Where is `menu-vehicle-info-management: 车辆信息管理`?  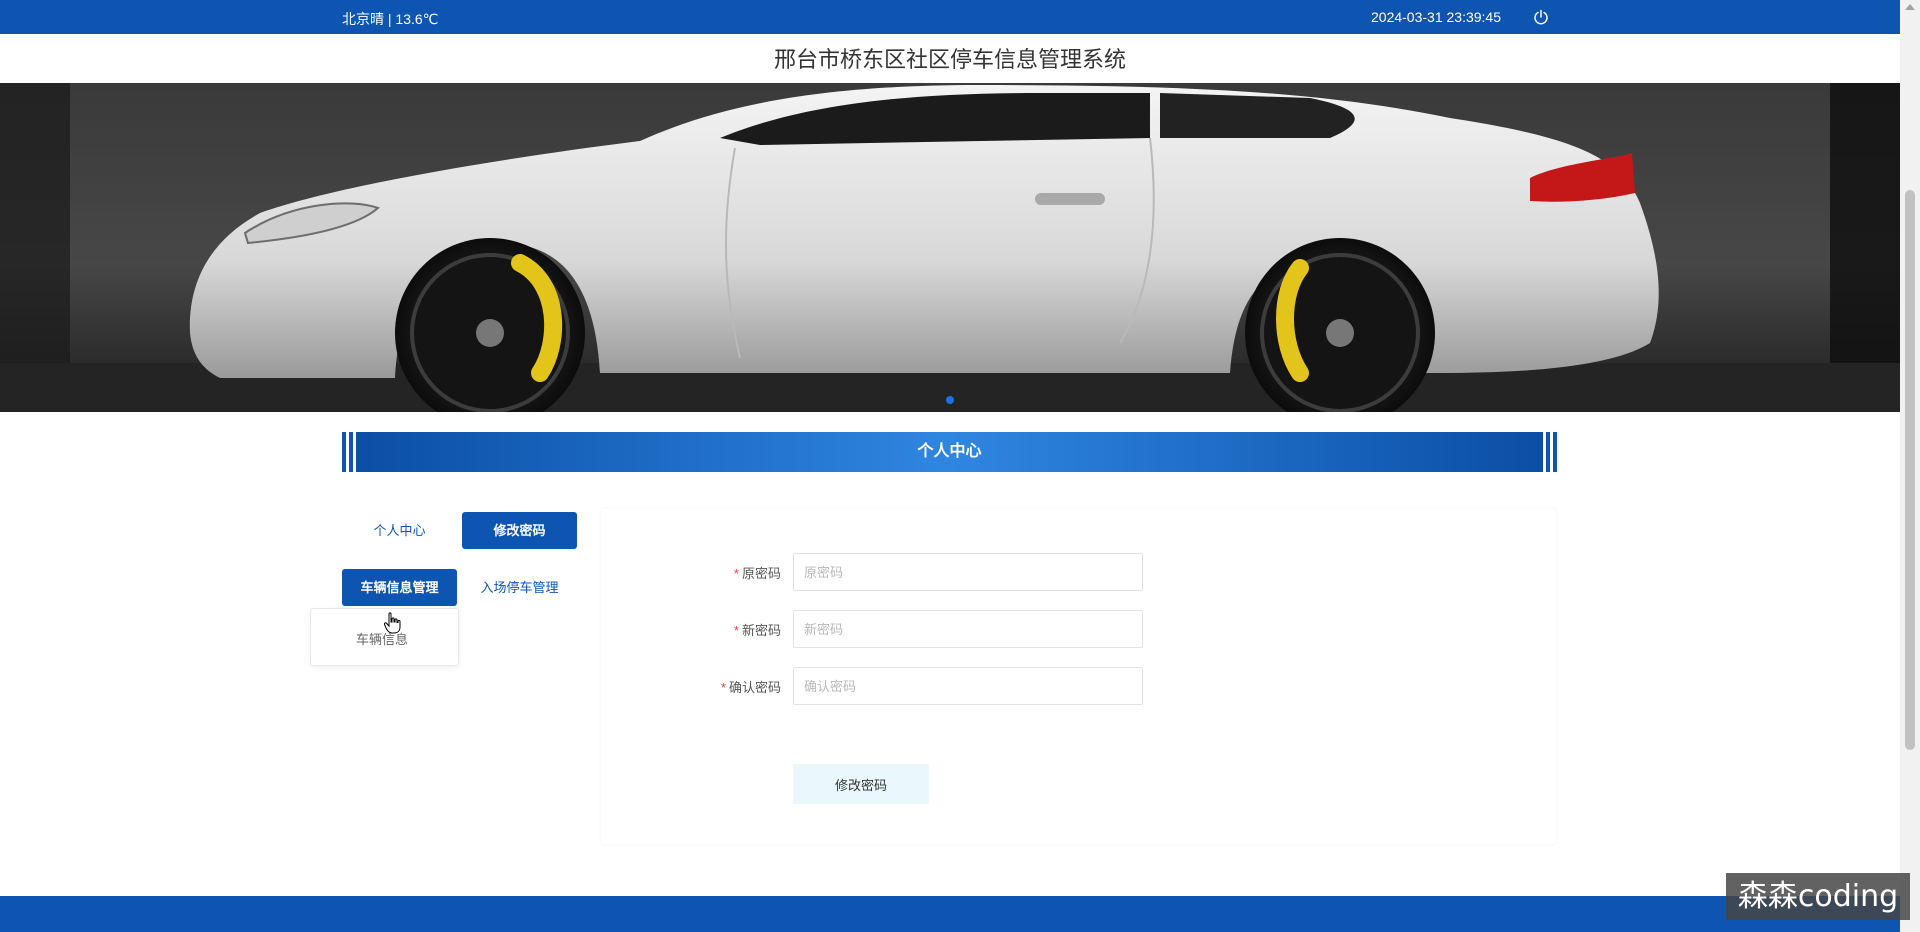 menu-vehicle-info-management: 车辆信息管理 is located at coordinates (399, 587).